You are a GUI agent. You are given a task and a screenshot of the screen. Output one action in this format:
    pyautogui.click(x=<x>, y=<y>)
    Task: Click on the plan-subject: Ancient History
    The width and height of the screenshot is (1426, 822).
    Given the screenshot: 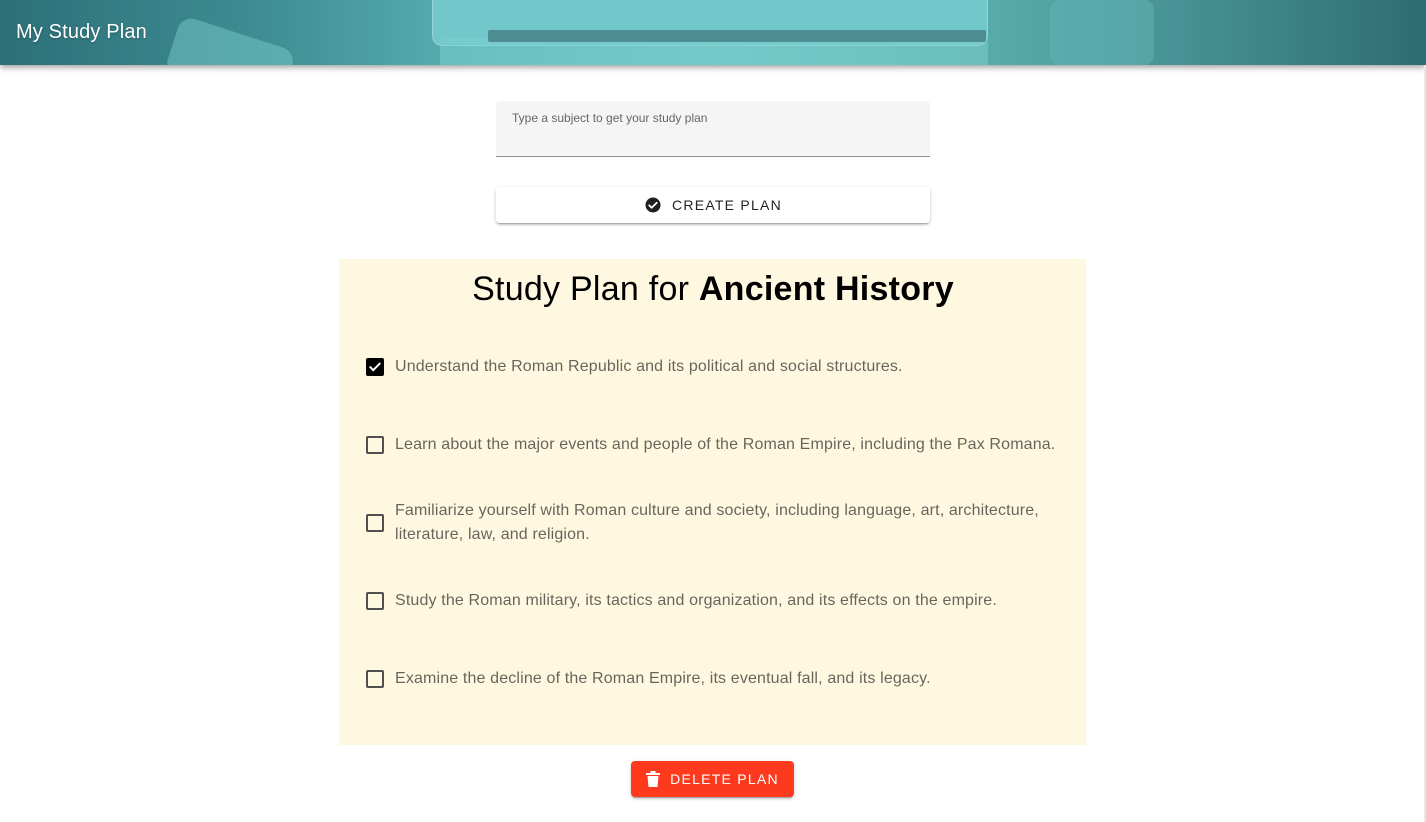 What is the action you would take?
    pyautogui.click(x=826, y=289)
    